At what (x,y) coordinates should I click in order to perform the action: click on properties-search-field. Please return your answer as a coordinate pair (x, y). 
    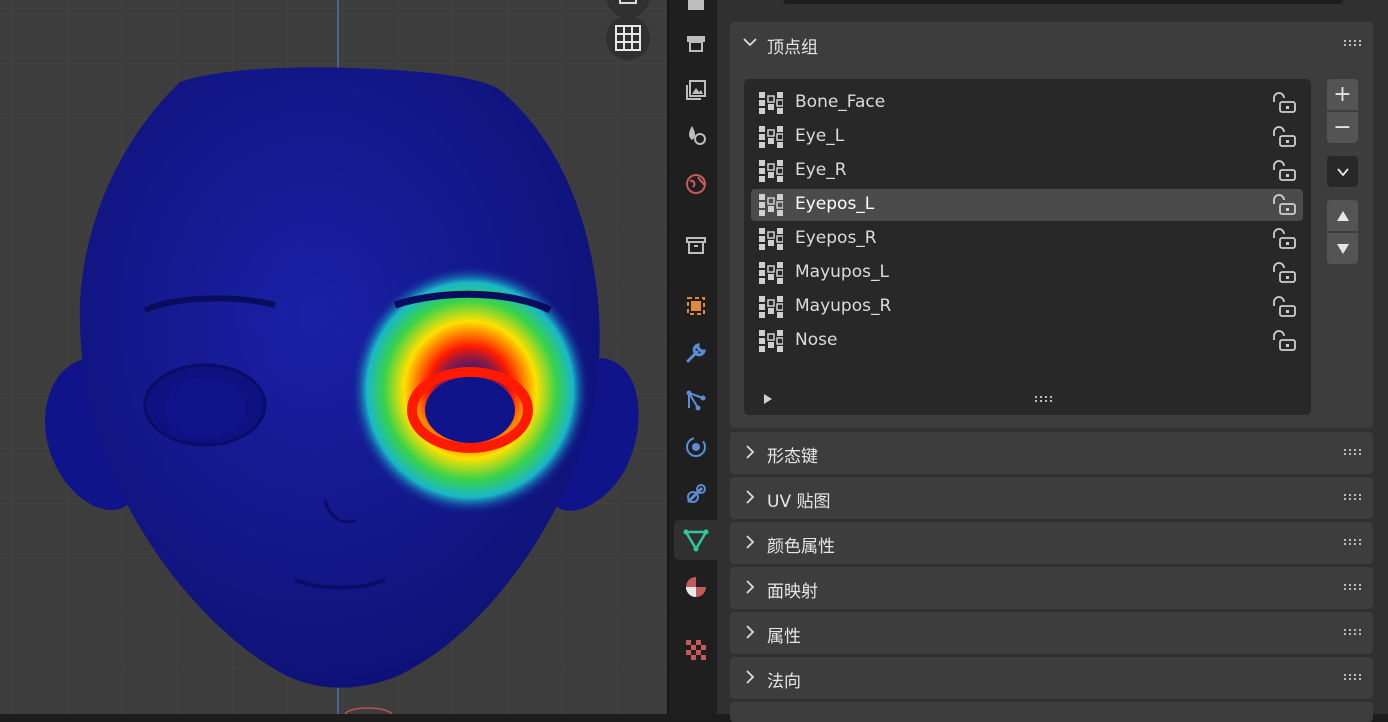
    Looking at the image, I should click on (1063, 2).